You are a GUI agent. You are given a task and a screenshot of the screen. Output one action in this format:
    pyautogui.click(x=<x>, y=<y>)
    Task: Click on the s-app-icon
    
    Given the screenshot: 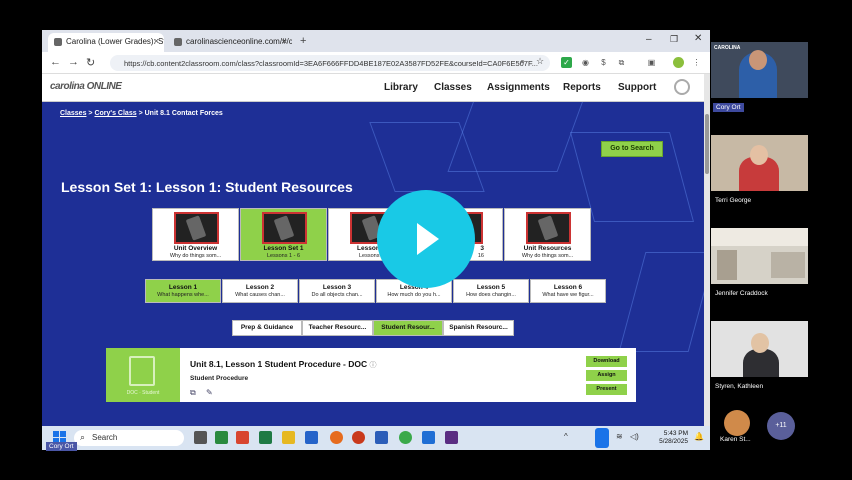 What is the action you would take?
    pyautogui.click(x=242, y=437)
    